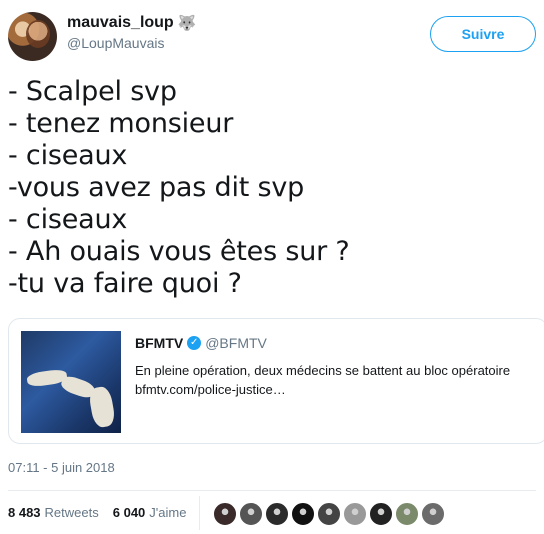 The height and width of the screenshot is (534, 544). I want to click on user-names: mauvais_loup 🐺 @LoupMauvais, so click(131, 33).